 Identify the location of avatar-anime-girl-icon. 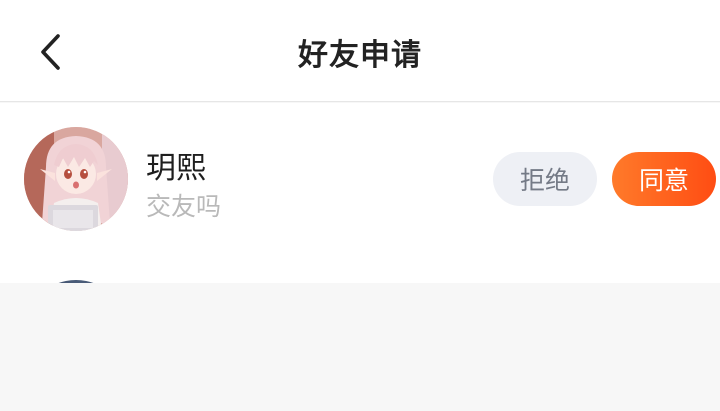
(76, 179).